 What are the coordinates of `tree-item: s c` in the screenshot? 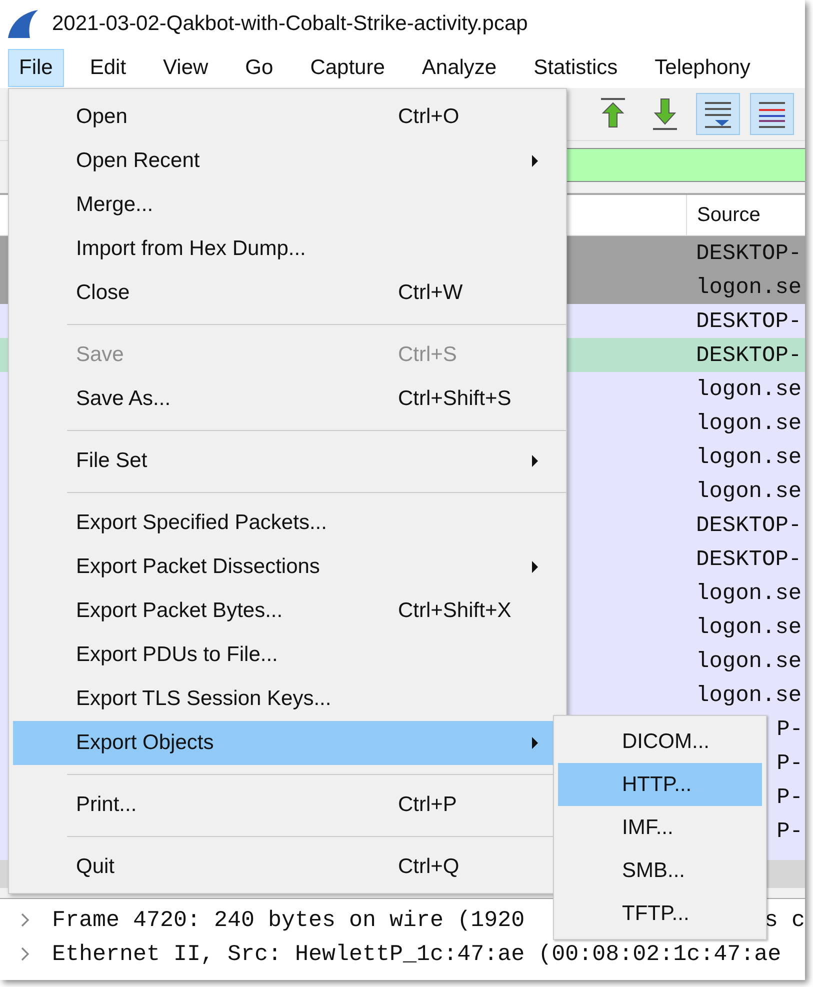 It's located at (784, 920).